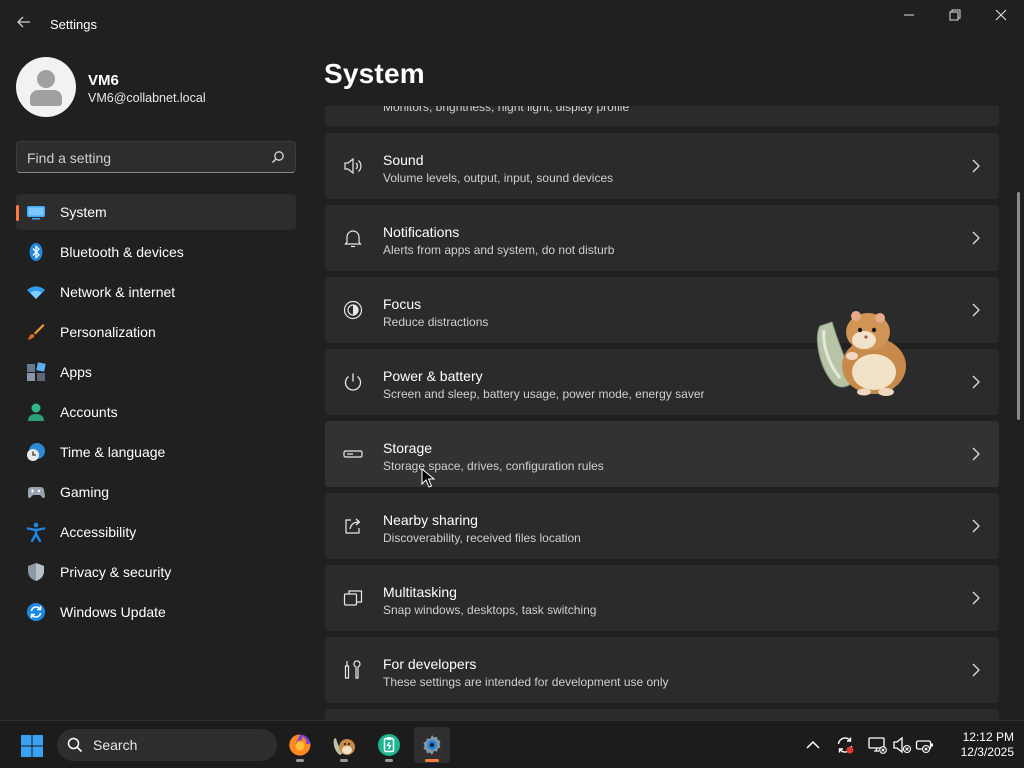 The height and width of the screenshot is (768, 1024). Describe the element at coordinates (433, 376) in the screenshot. I see `card-title: Power & battery` at that location.